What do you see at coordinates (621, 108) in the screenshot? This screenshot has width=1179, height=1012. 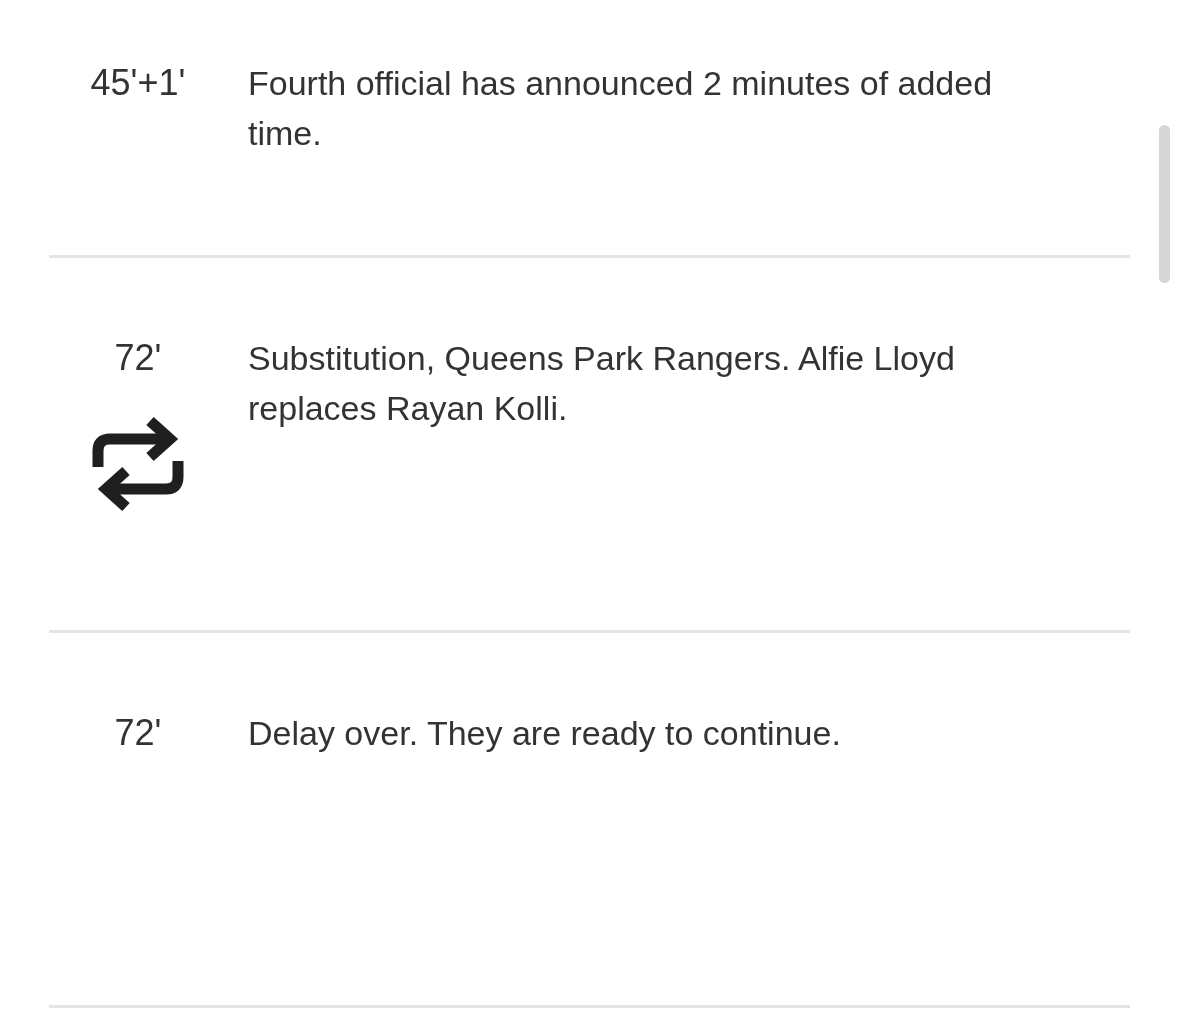 I see `commentary-text: Fourth official has announced 2 minutes of added time.` at bounding box center [621, 108].